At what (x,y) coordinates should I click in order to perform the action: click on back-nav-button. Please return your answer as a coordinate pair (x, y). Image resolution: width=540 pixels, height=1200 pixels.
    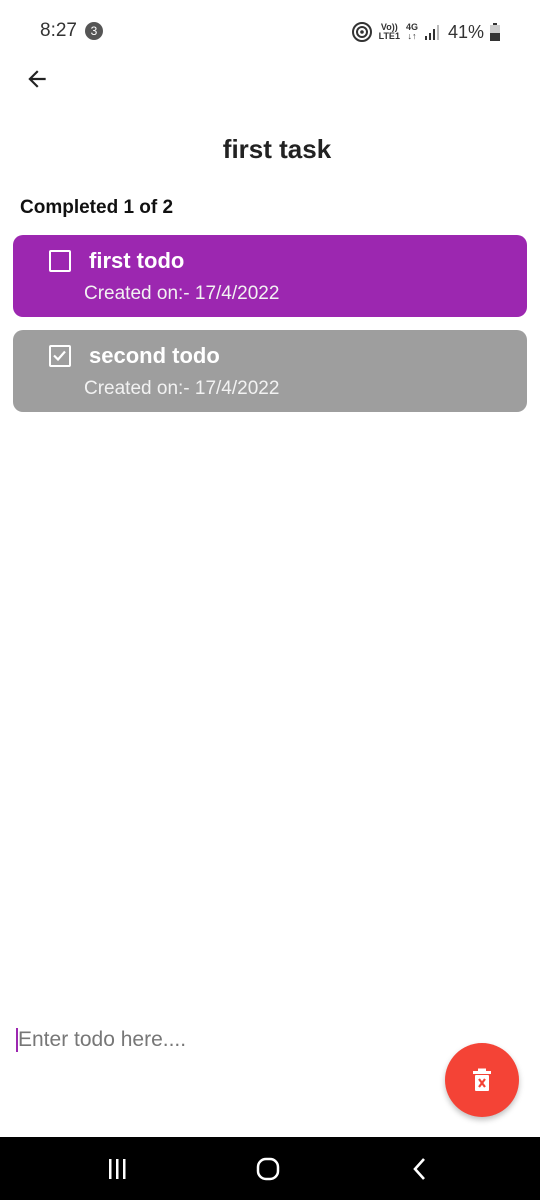
    Looking at the image, I should click on (420, 1169).